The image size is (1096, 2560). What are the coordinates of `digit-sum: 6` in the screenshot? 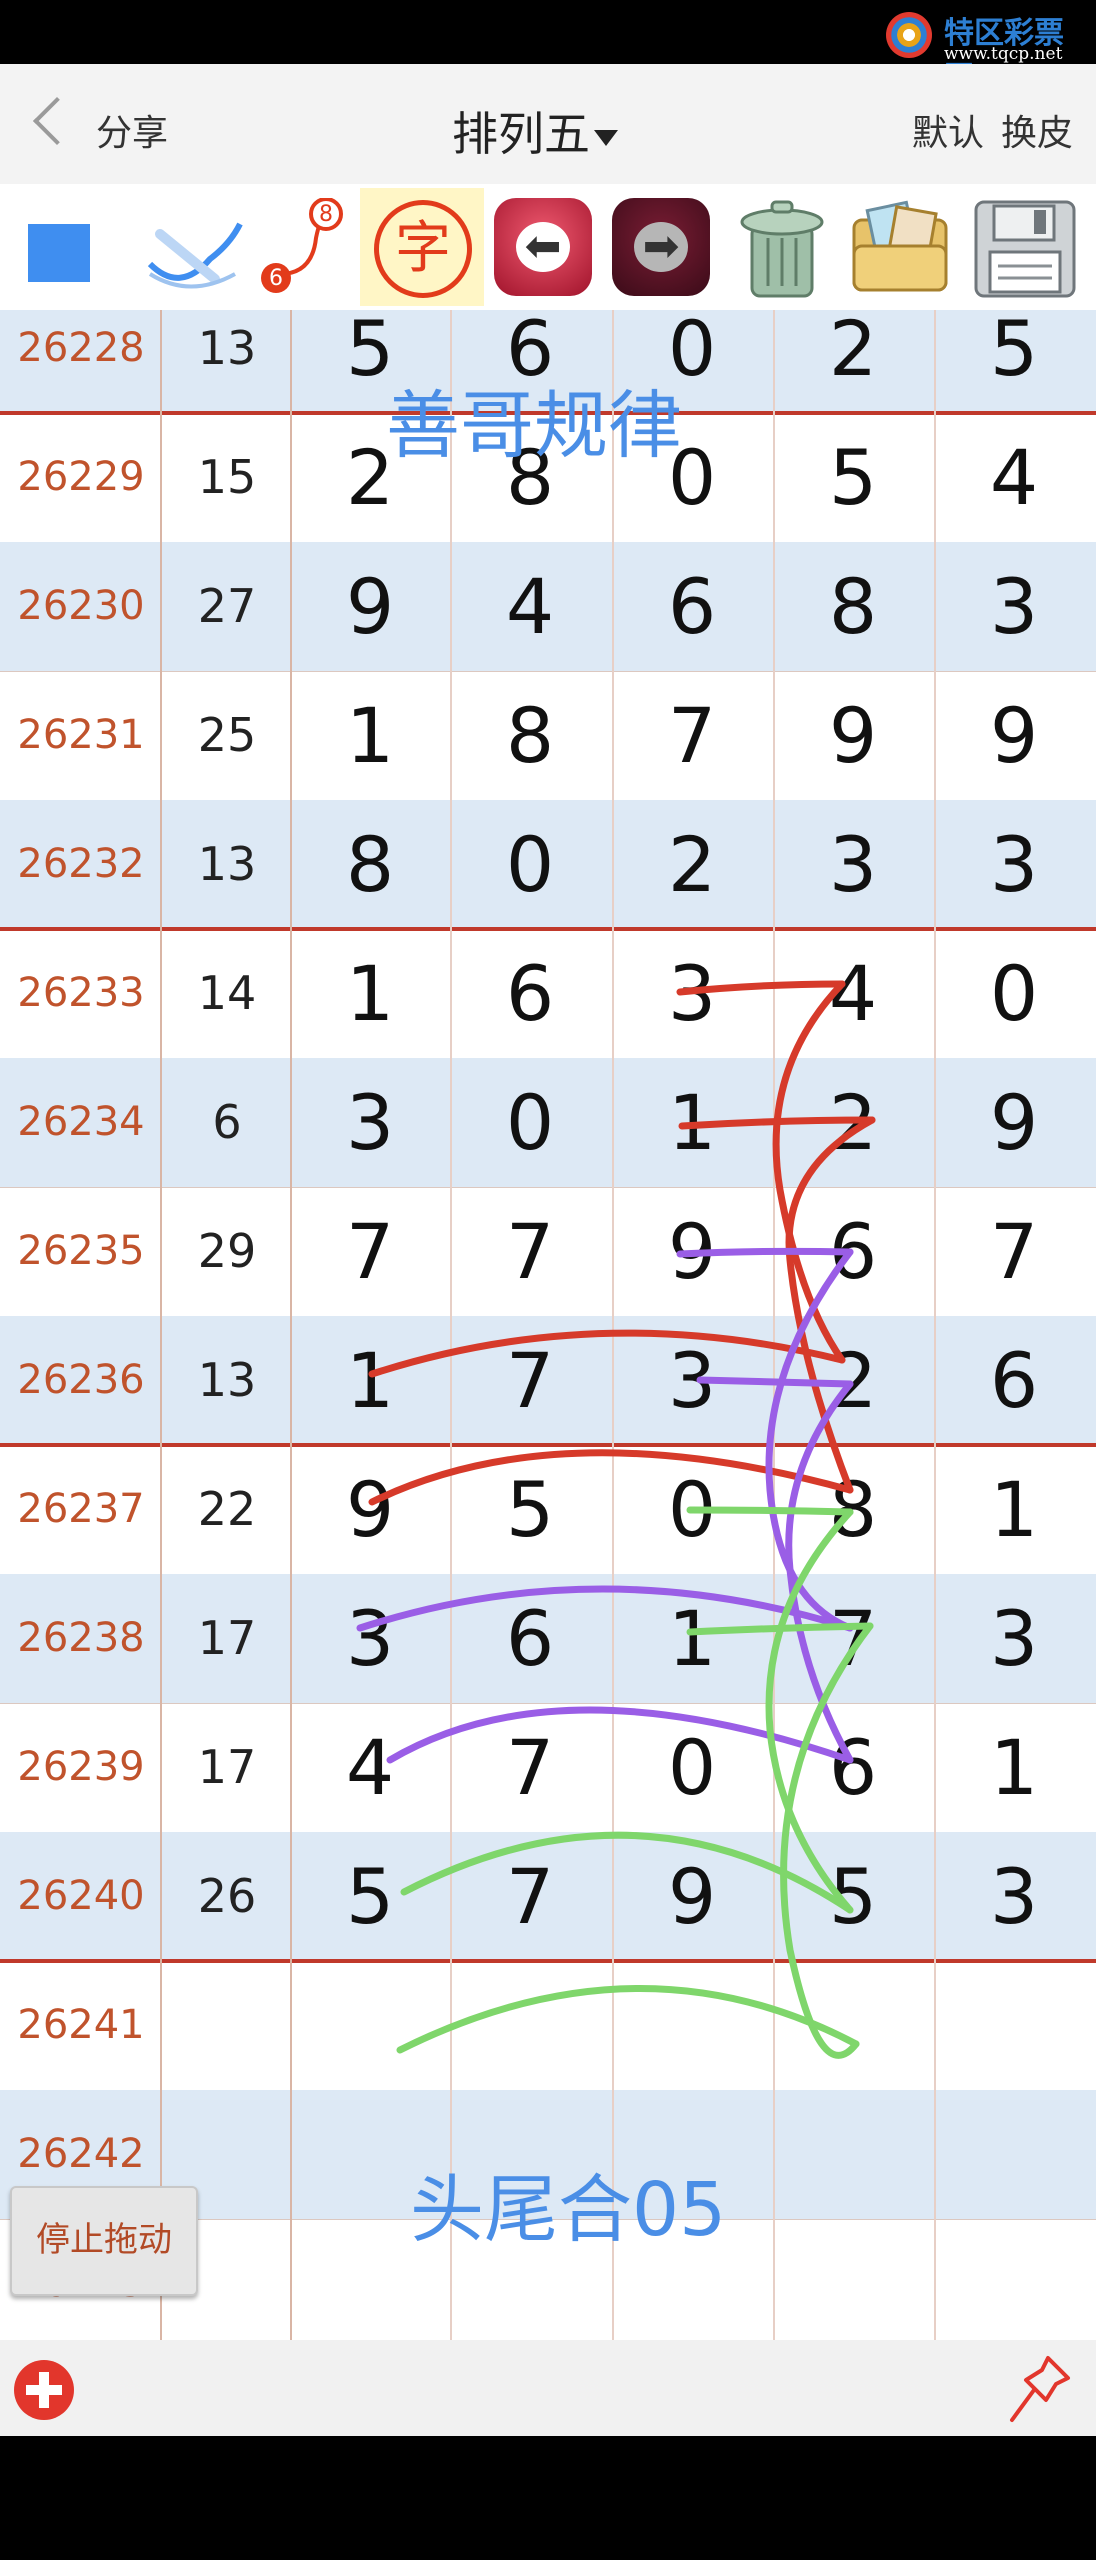 It's located at (227, 1122).